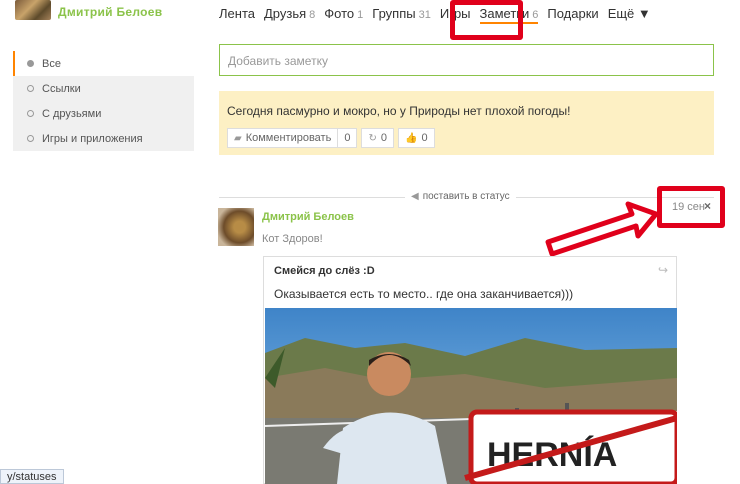 This screenshot has height=484, width=740. Describe the element at coordinates (343, 15) in the screenshot. I see `nav-item-photo: Фото 1` at that location.